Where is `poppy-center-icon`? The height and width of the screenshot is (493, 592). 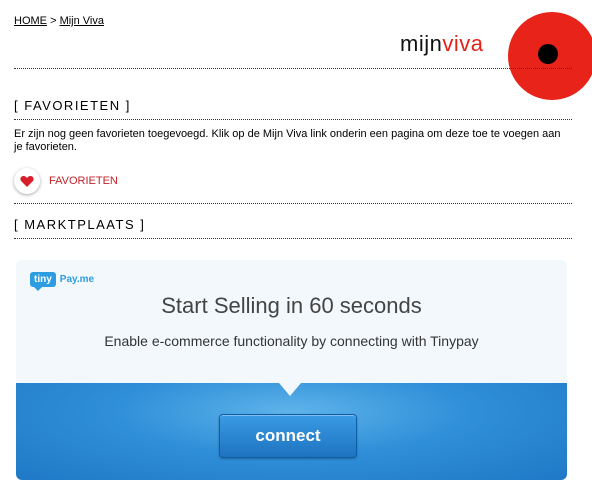
poppy-center-icon is located at coordinates (548, 54).